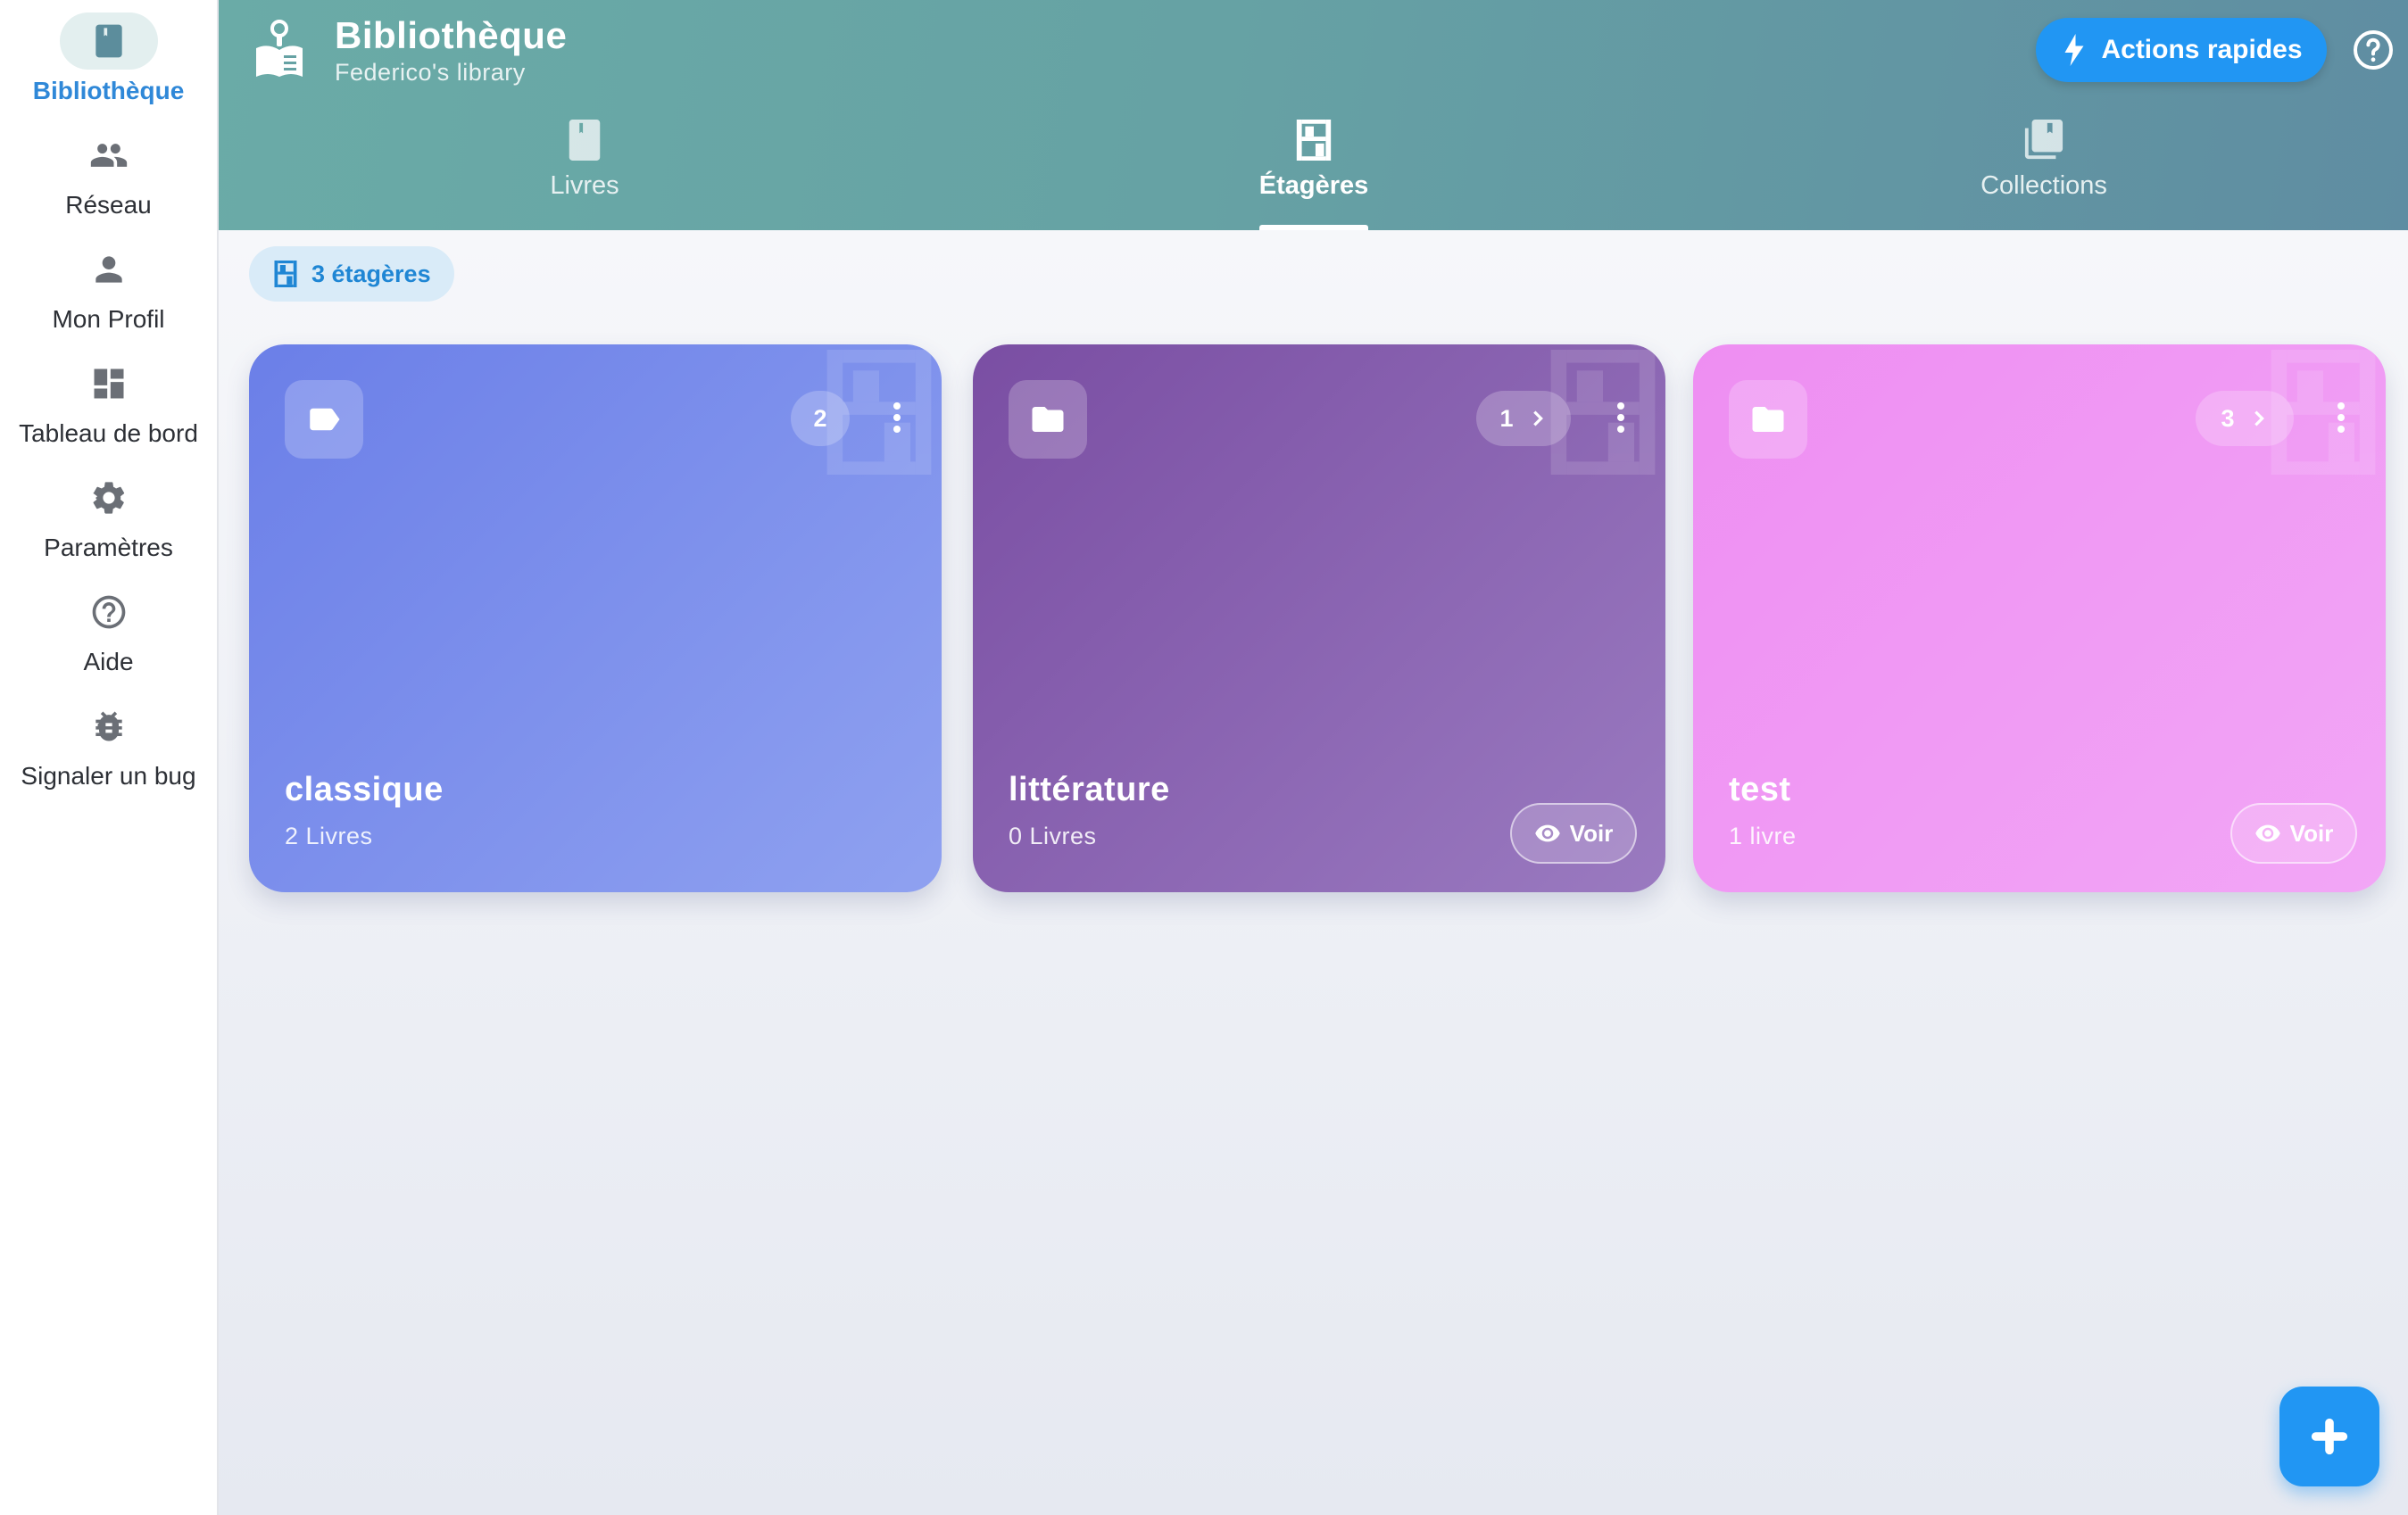 Image resolution: width=2408 pixels, height=1515 pixels. I want to click on shelf-book-total: 1 livre, so click(1763, 836).